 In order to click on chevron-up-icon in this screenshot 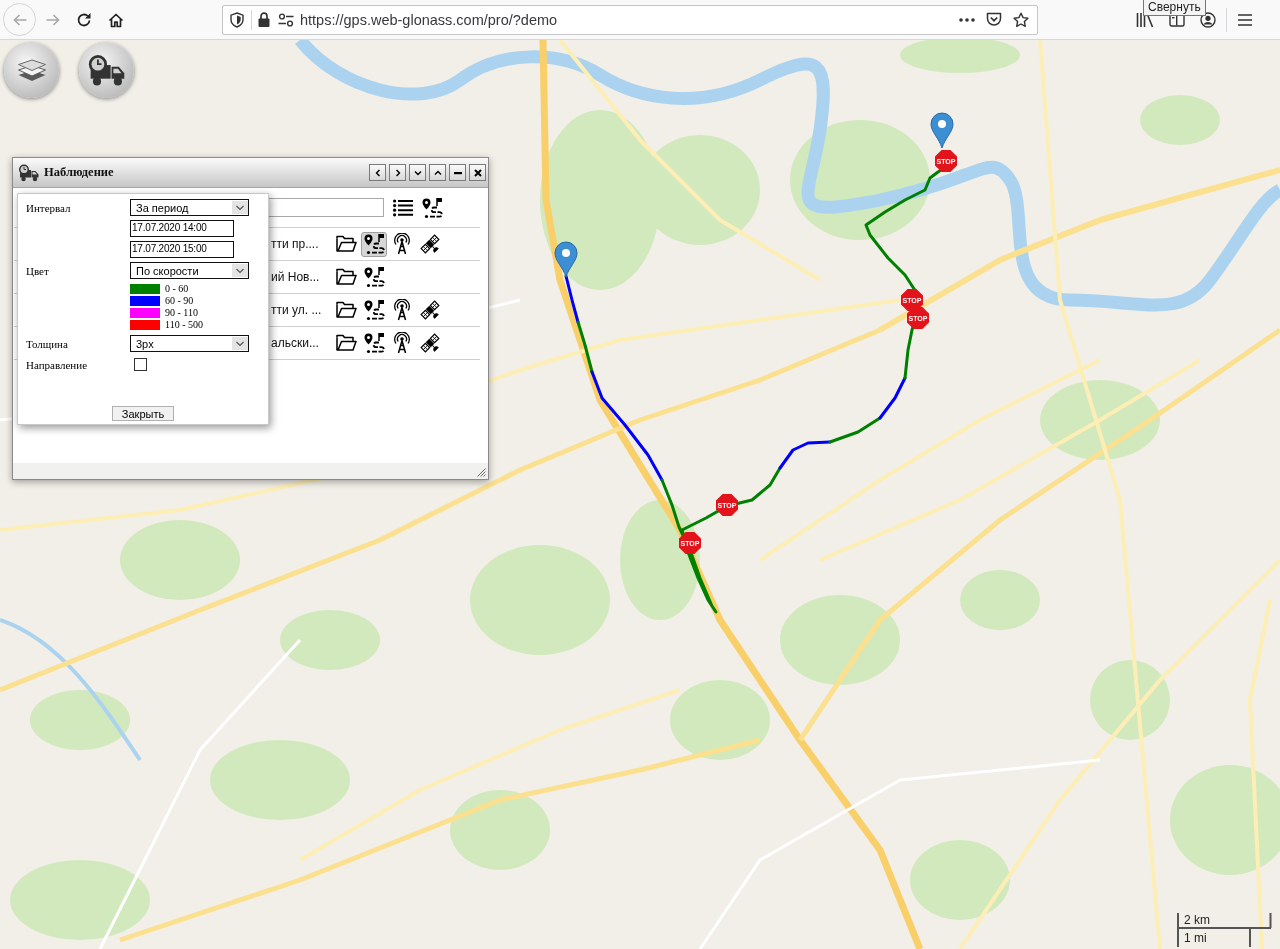, I will do `click(437, 172)`.